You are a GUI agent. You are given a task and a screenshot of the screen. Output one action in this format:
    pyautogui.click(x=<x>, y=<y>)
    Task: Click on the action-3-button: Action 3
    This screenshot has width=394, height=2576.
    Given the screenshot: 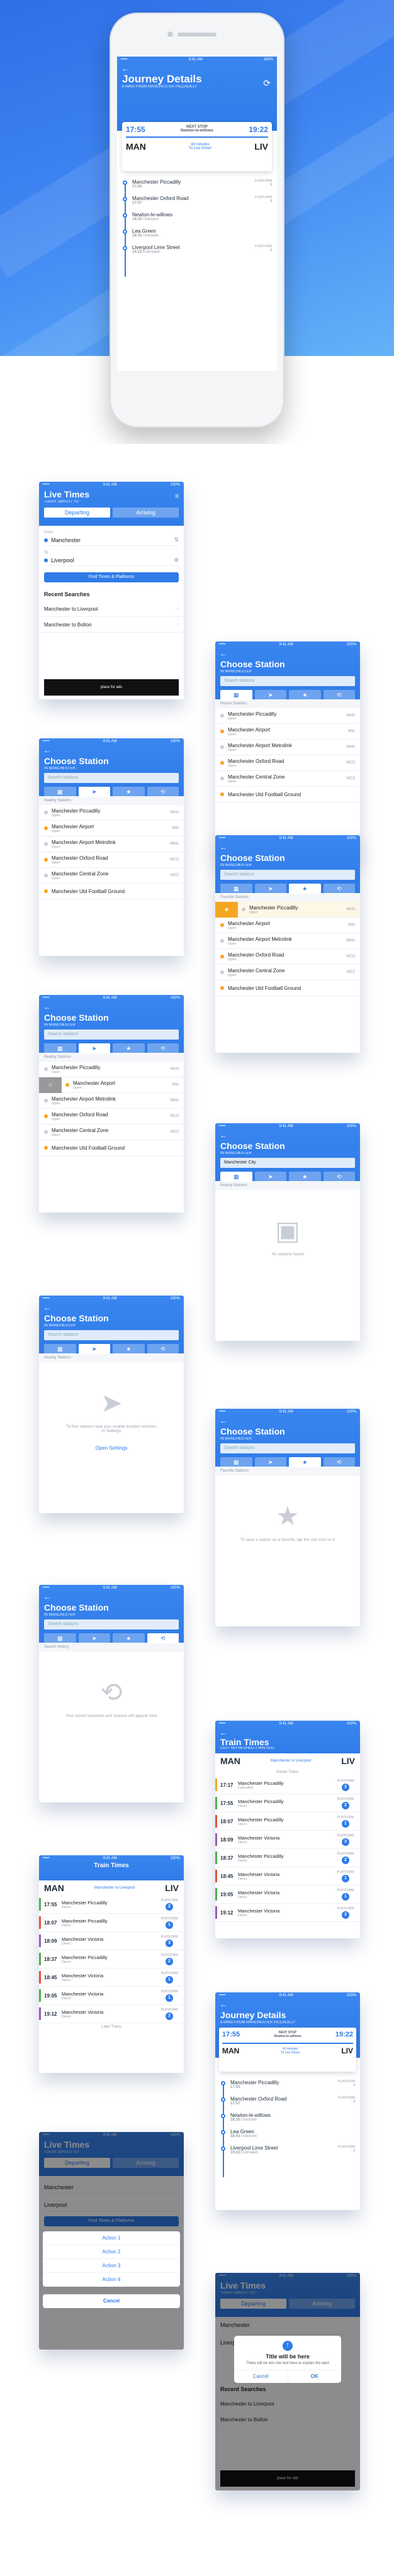 What is the action you would take?
    pyautogui.click(x=111, y=2266)
    